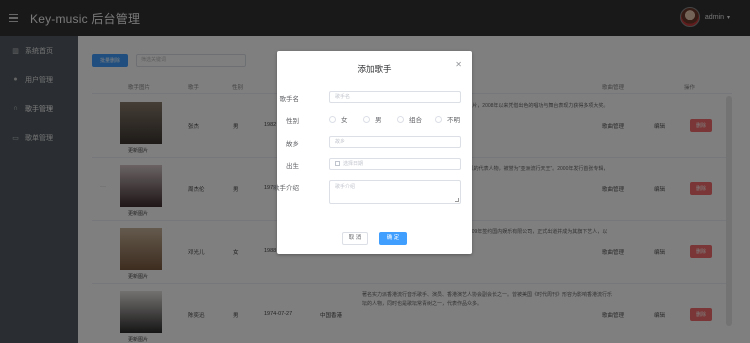 The width and height of the screenshot is (750, 343). Describe the element at coordinates (395, 192) in the screenshot. I see `intro-field: 歌手介绍` at that location.